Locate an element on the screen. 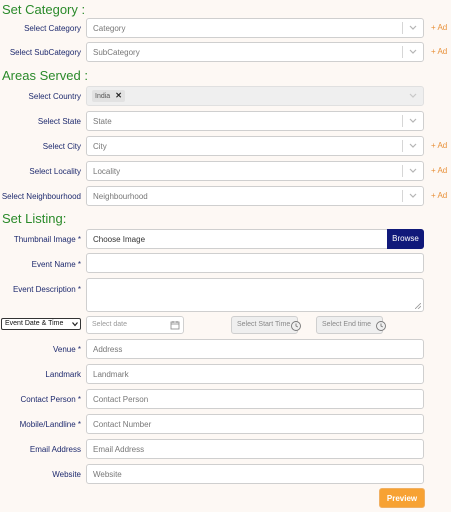 The height and width of the screenshot is (512, 451). select-locality-label: Select Locality is located at coordinates (55, 171).